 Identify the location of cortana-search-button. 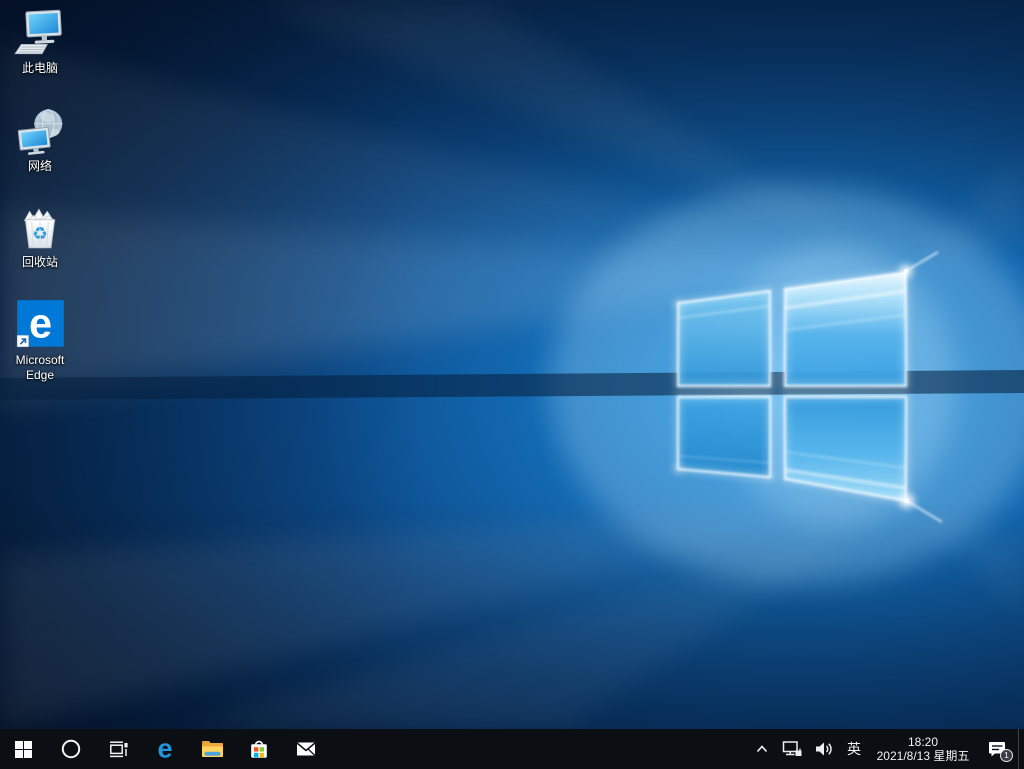
(70, 749).